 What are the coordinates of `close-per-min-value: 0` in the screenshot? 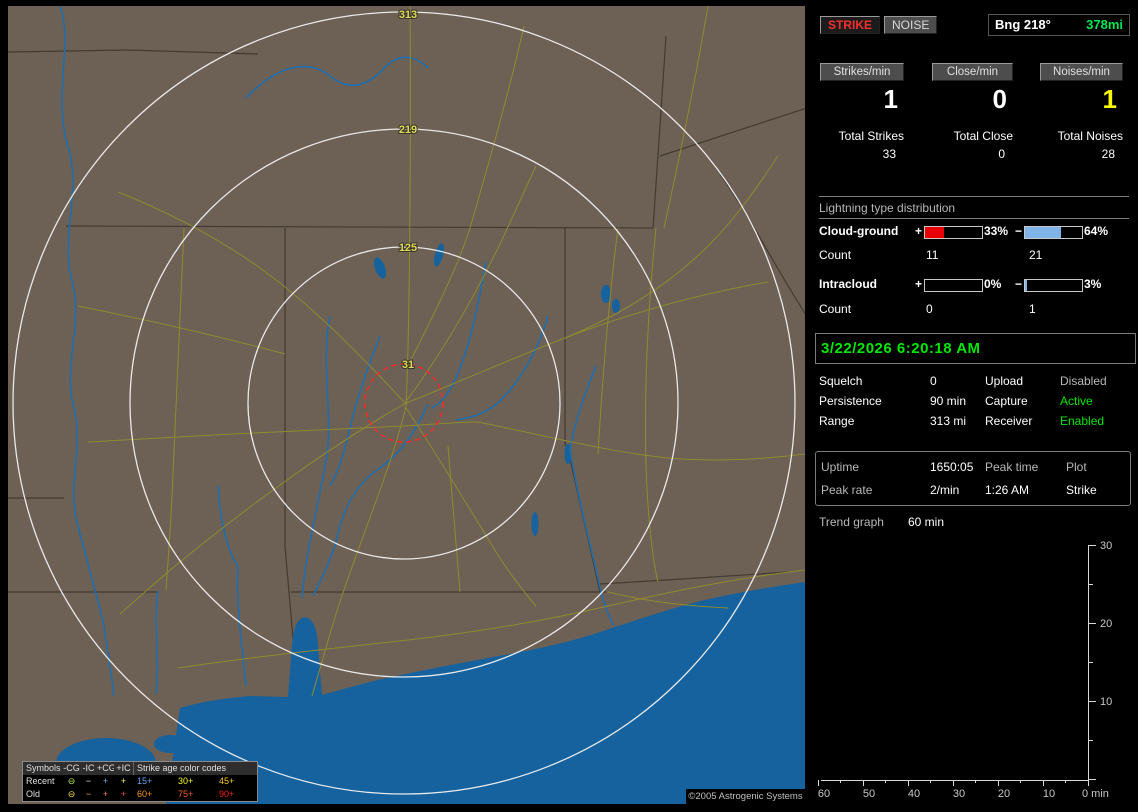 It's located at (999, 99).